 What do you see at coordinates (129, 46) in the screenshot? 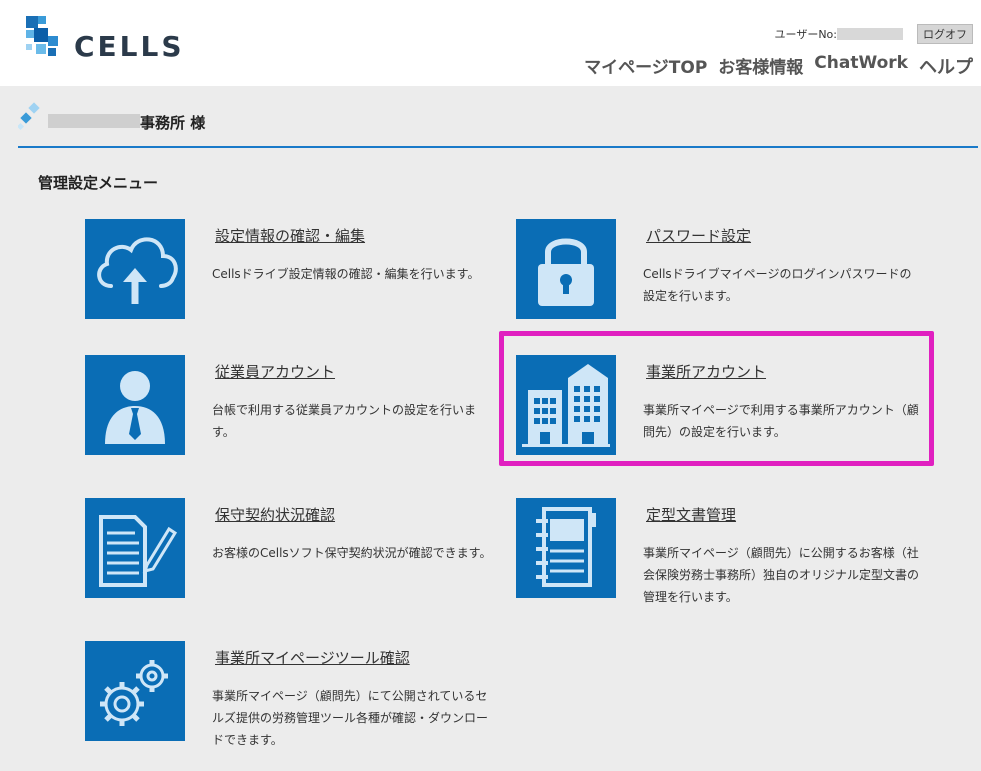
I see `logo-text: CELLS` at bounding box center [129, 46].